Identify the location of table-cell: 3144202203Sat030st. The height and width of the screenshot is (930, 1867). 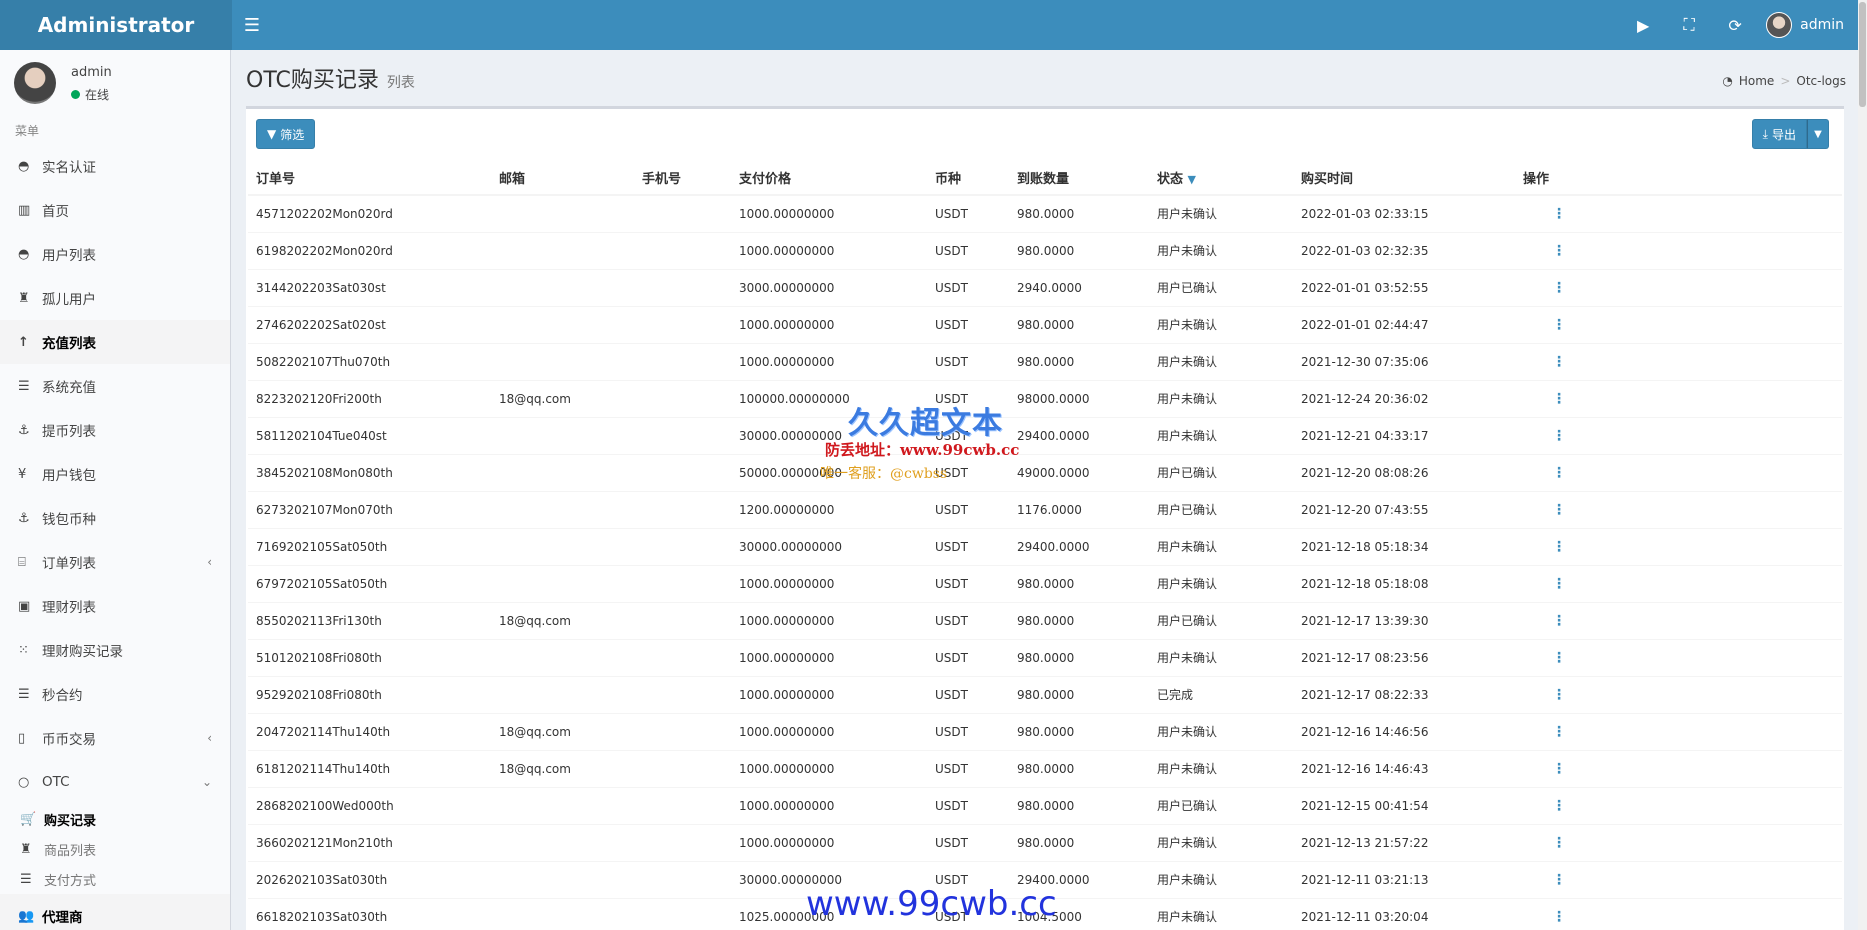
(369, 287).